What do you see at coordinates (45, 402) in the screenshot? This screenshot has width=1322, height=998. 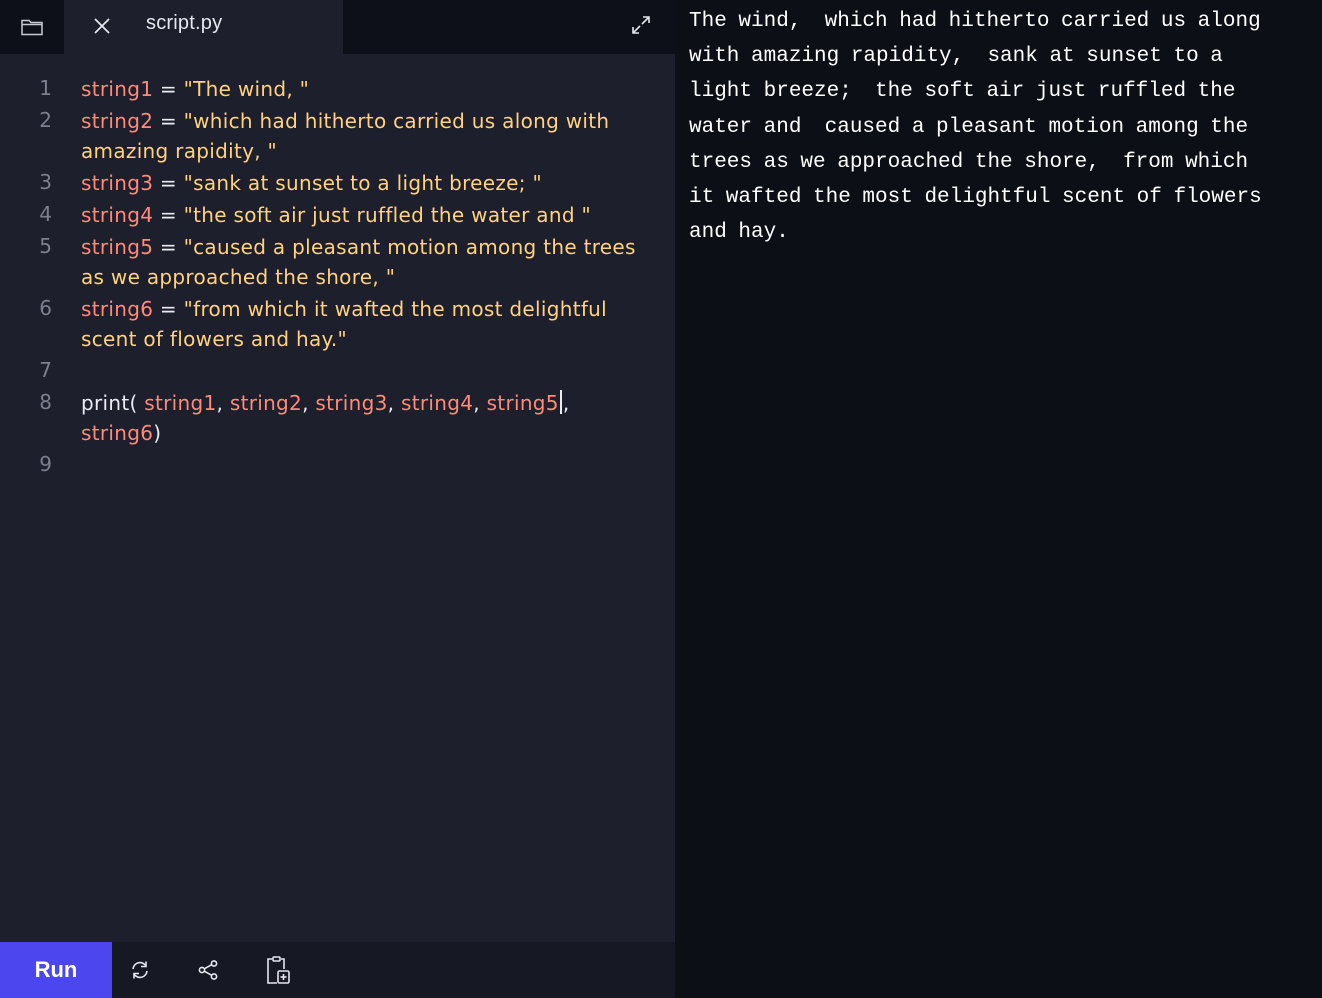 I see `line-number: 8` at bounding box center [45, 402].